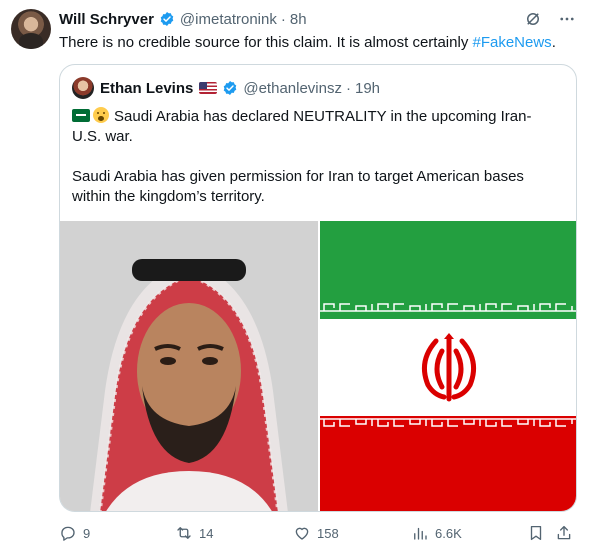 This screenshot has width=595, height=555. I want to click on iran-emblem-icon, so click(449, 367).